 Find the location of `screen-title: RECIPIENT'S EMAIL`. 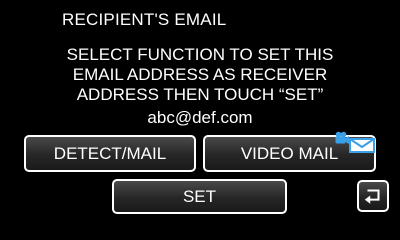

screen-title: RECIPIENT'S EMAIL is located at coordinates (144, 19).